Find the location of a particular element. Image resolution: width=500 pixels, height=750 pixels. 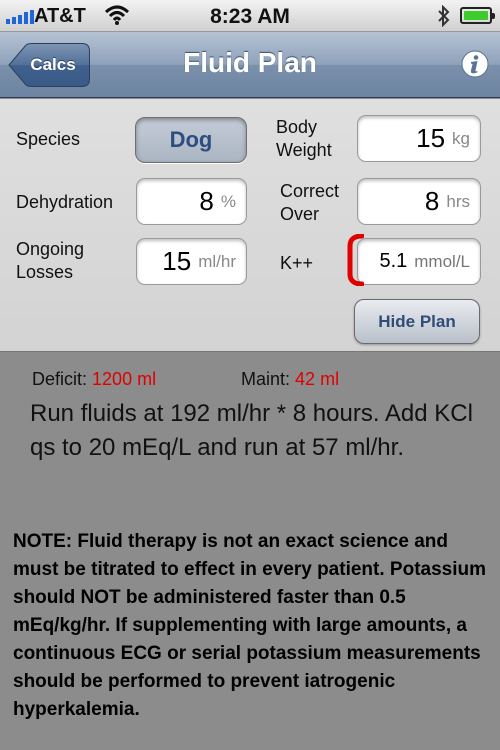

maint-label: Maint: is located at coordinates (266, 379).